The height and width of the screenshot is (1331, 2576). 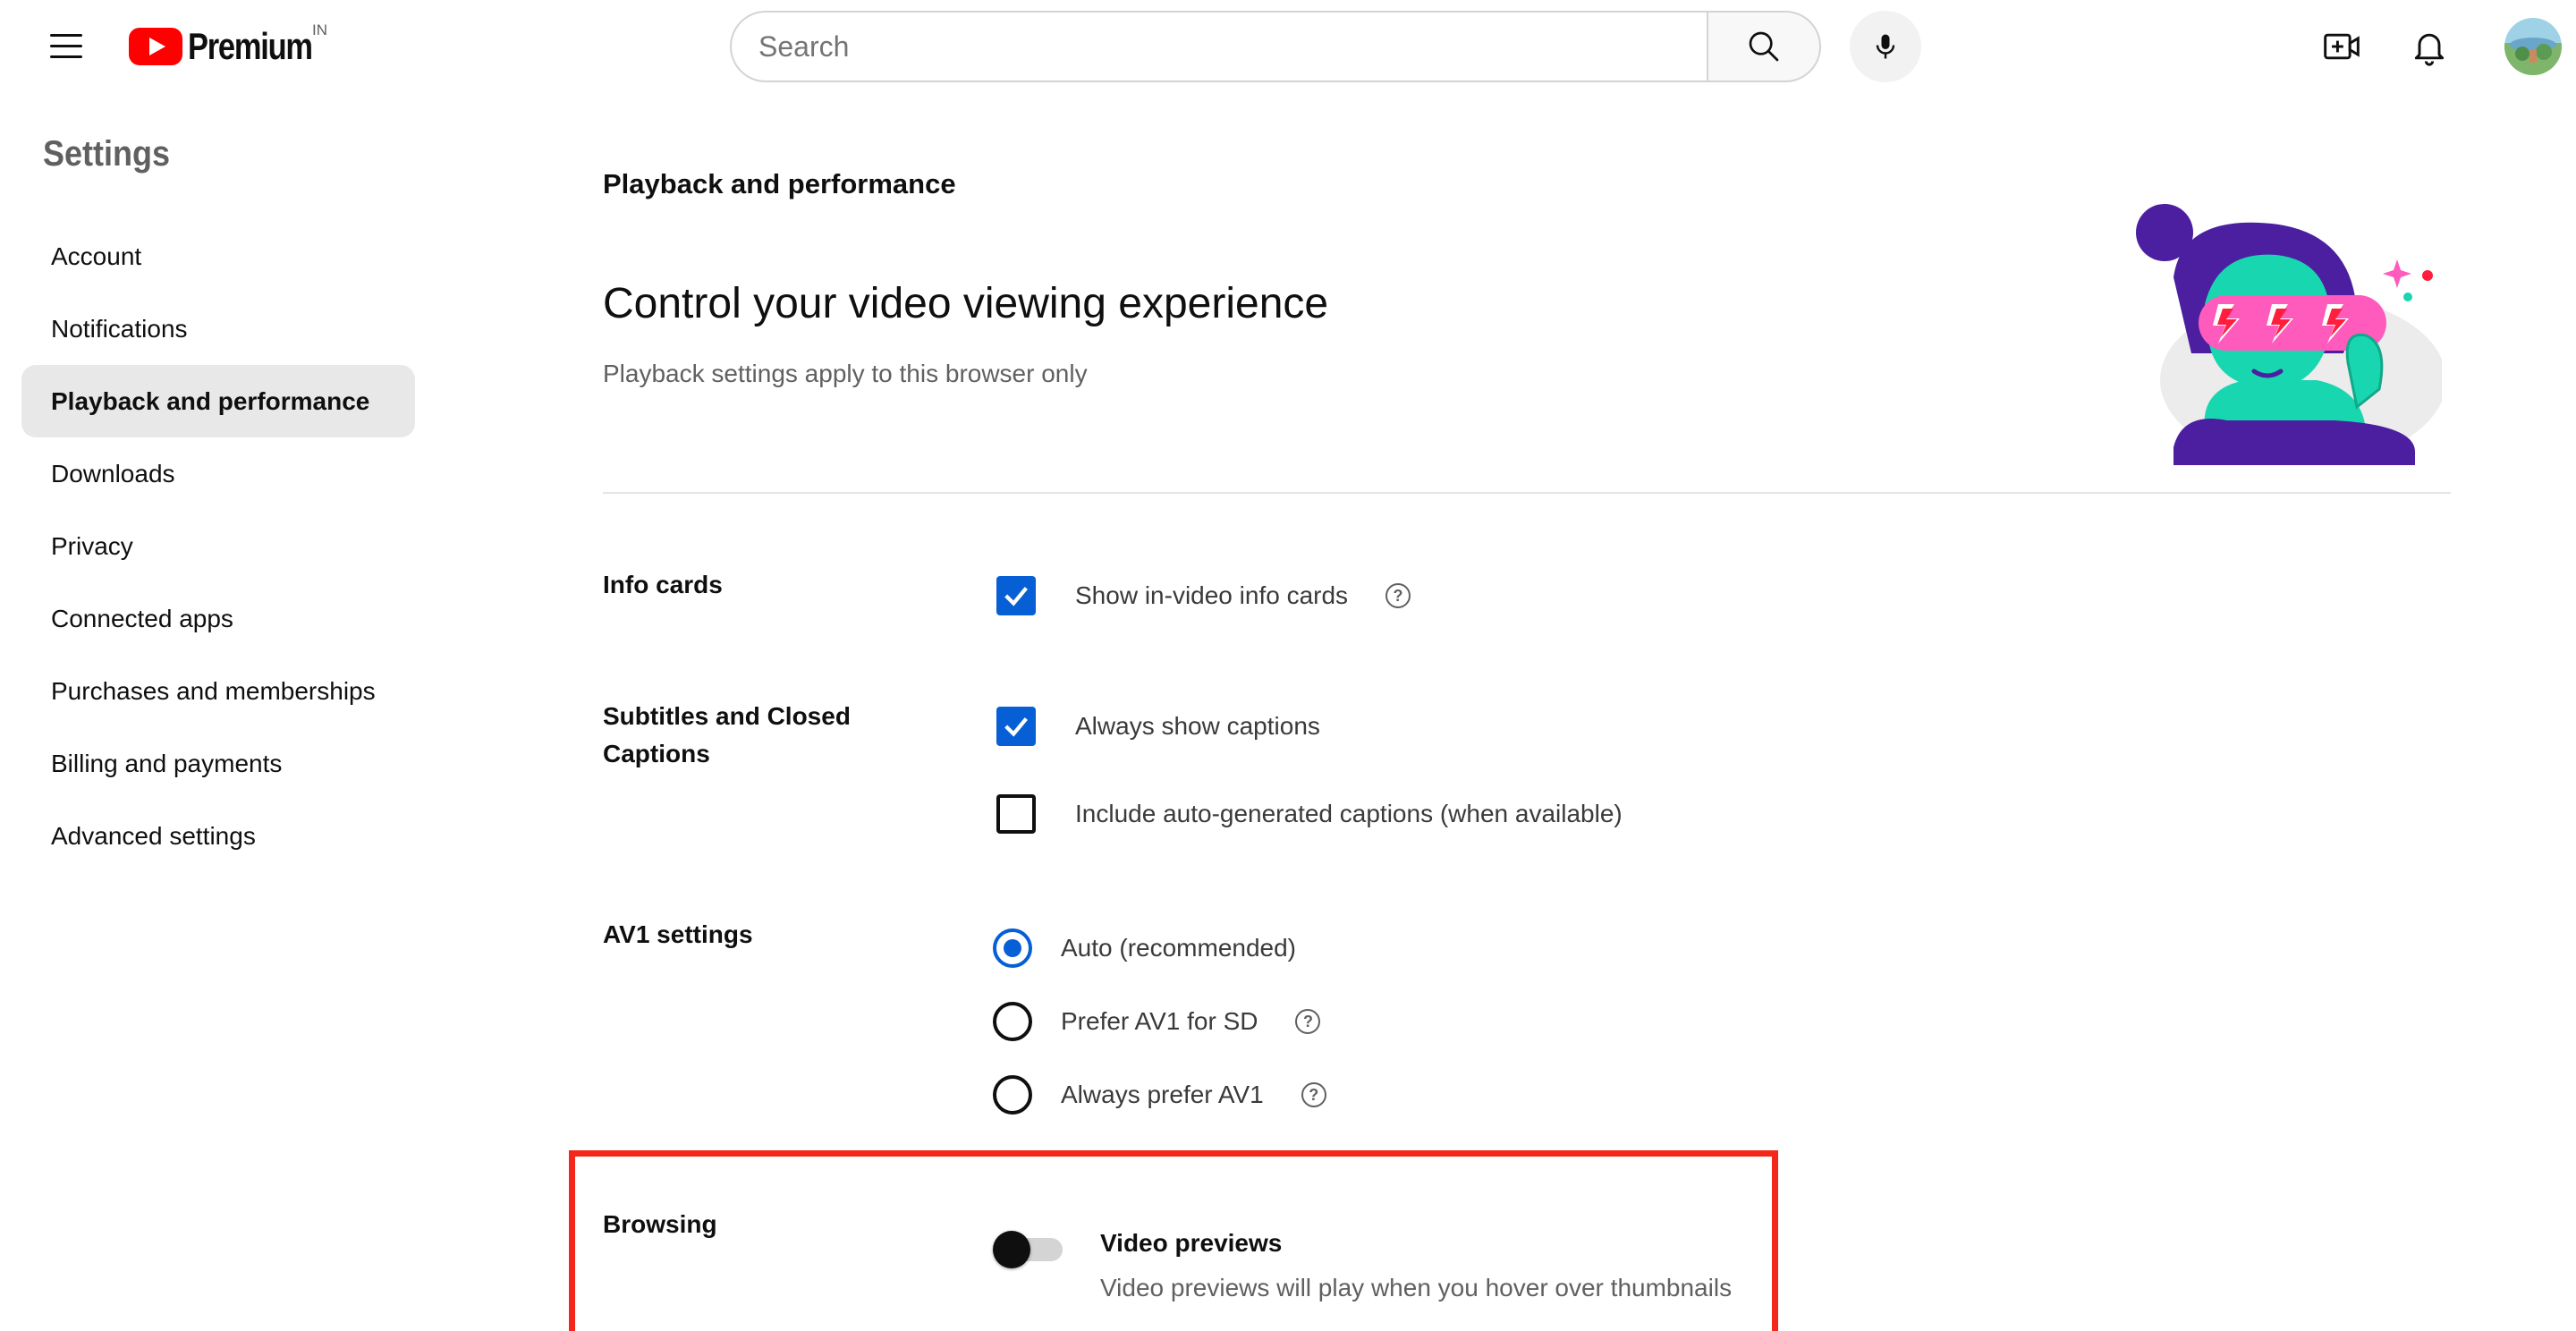 I want to click on sidebar-item-advanced-settings: Advanced settings, so click(x=218, y=836).